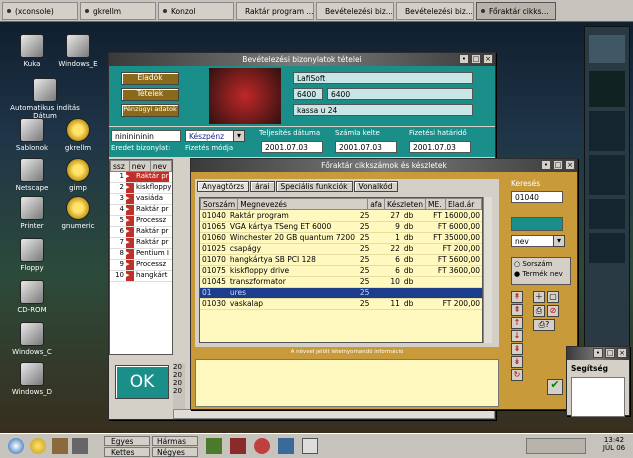 The width and height of the screenshot is (633, 458). What do you see at coordinates (341, 293) in the screenshot?
I see `item-row: 01 ures 25` at bounding box center [341, 293].